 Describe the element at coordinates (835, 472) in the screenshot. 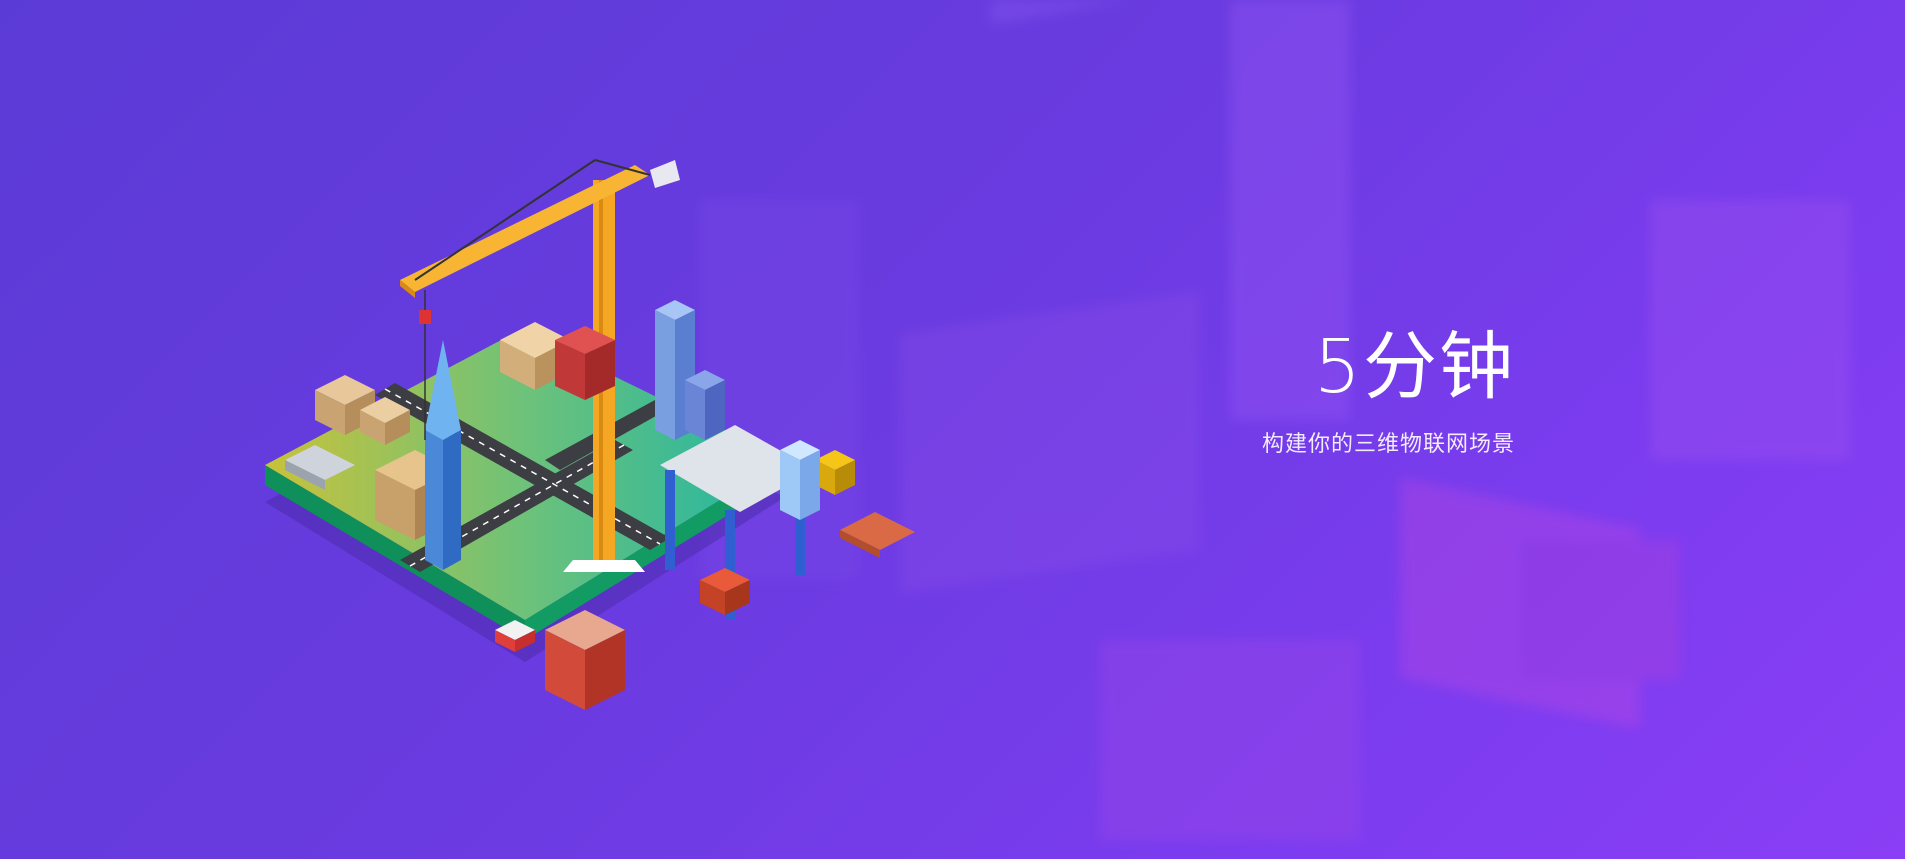

I see `forklift-icon` at that location.